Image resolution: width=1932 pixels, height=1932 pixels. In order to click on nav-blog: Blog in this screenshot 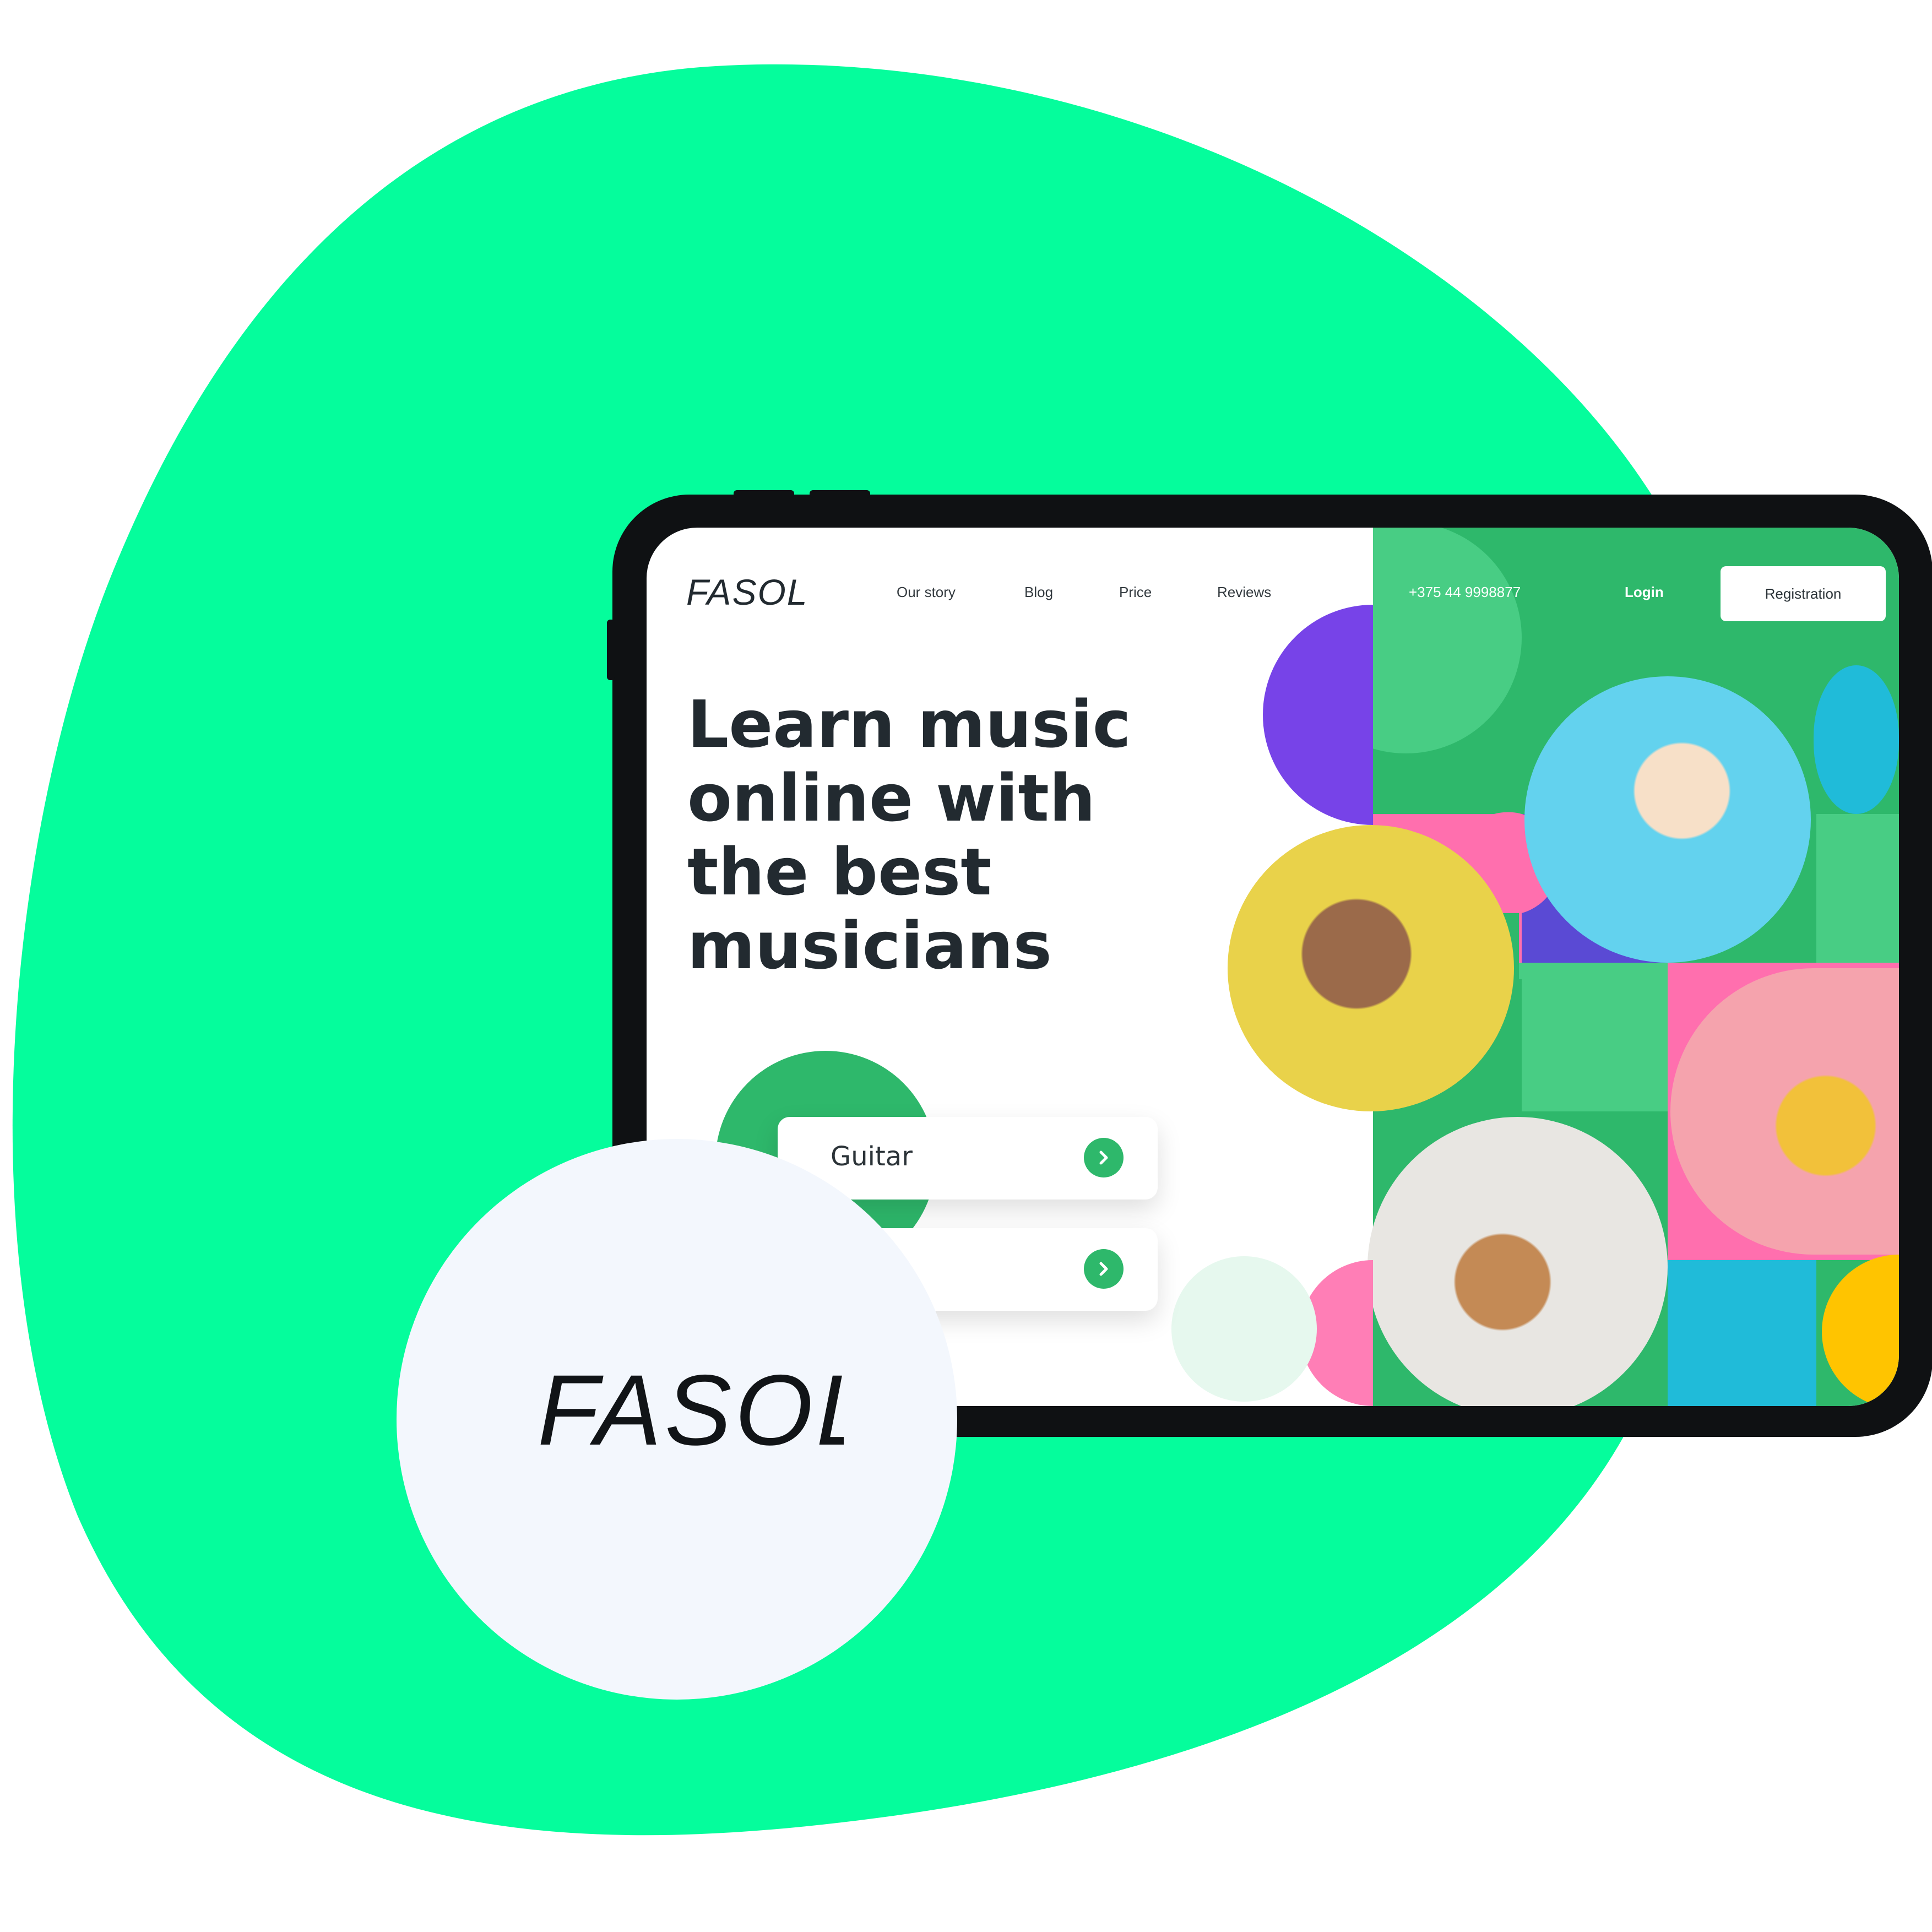, I will do `click(1038, 592)`.